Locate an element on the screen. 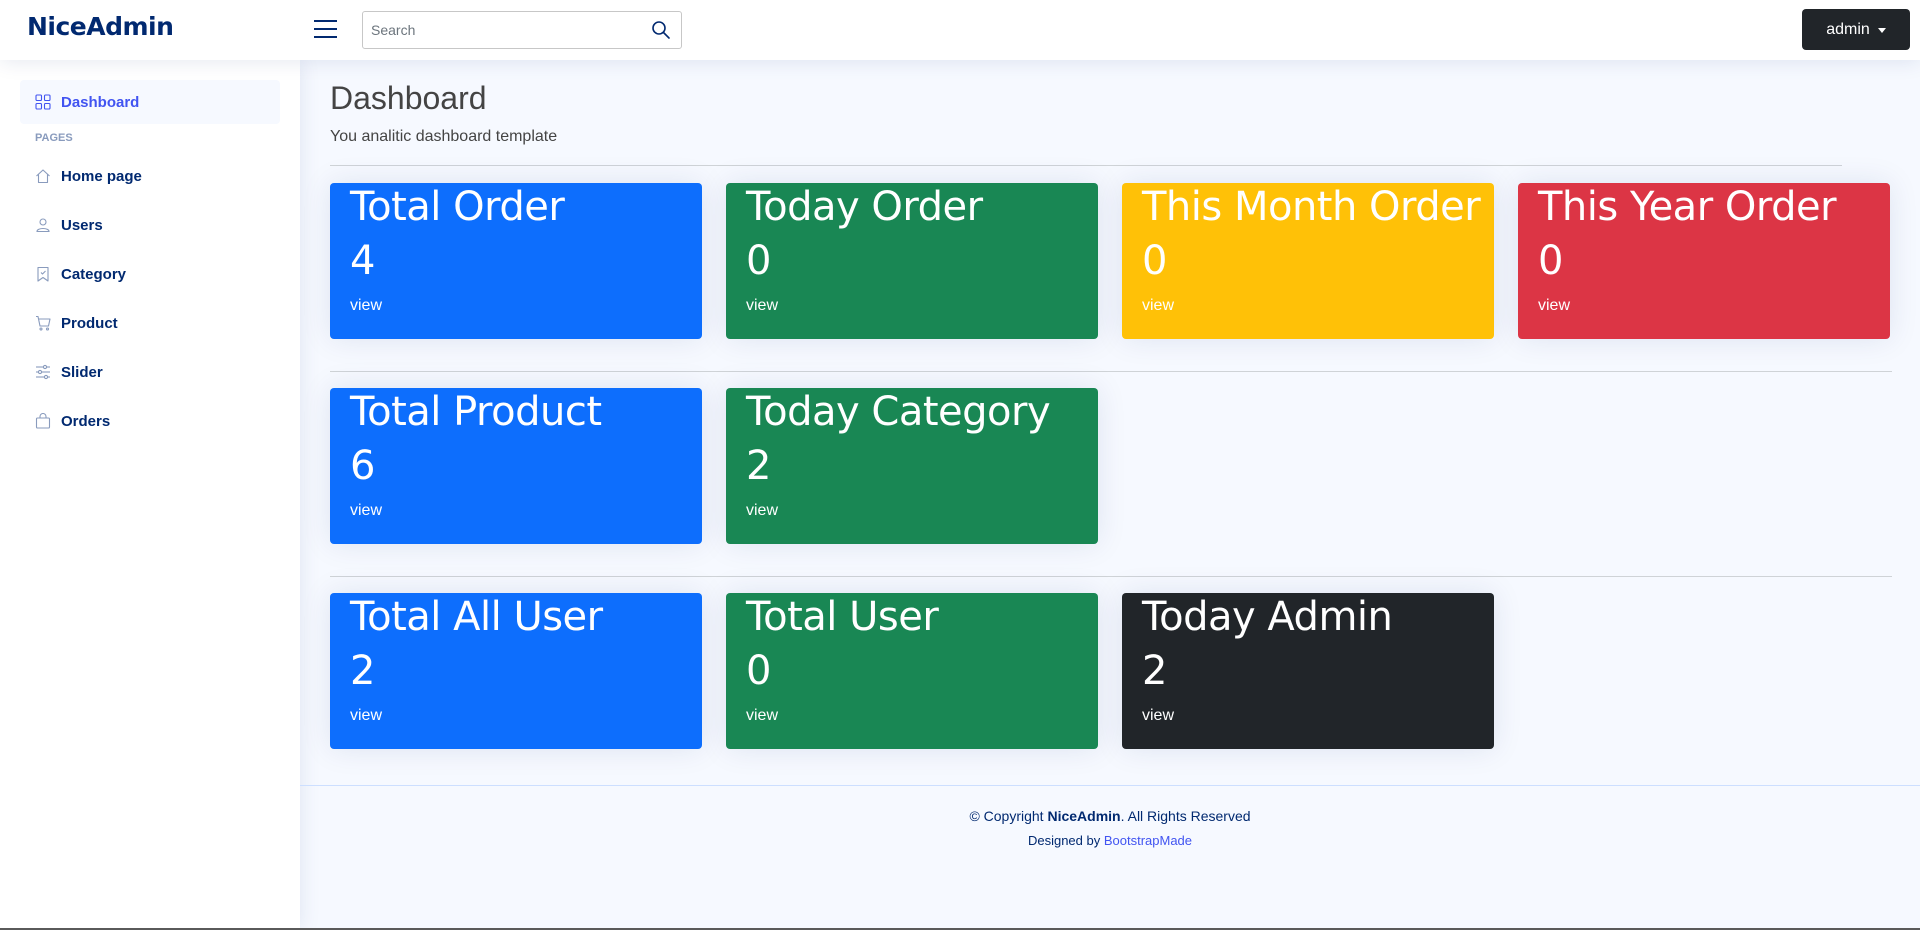 This screenshot has width=1920, height=930. stat-card-value: 6 is located at coordinates (363, 466).